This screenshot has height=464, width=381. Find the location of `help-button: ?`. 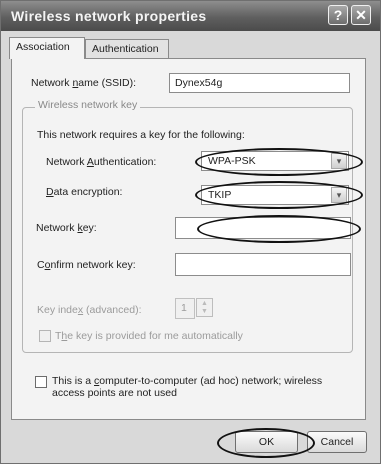

help-button: ? is located at coordinates (338, 15).